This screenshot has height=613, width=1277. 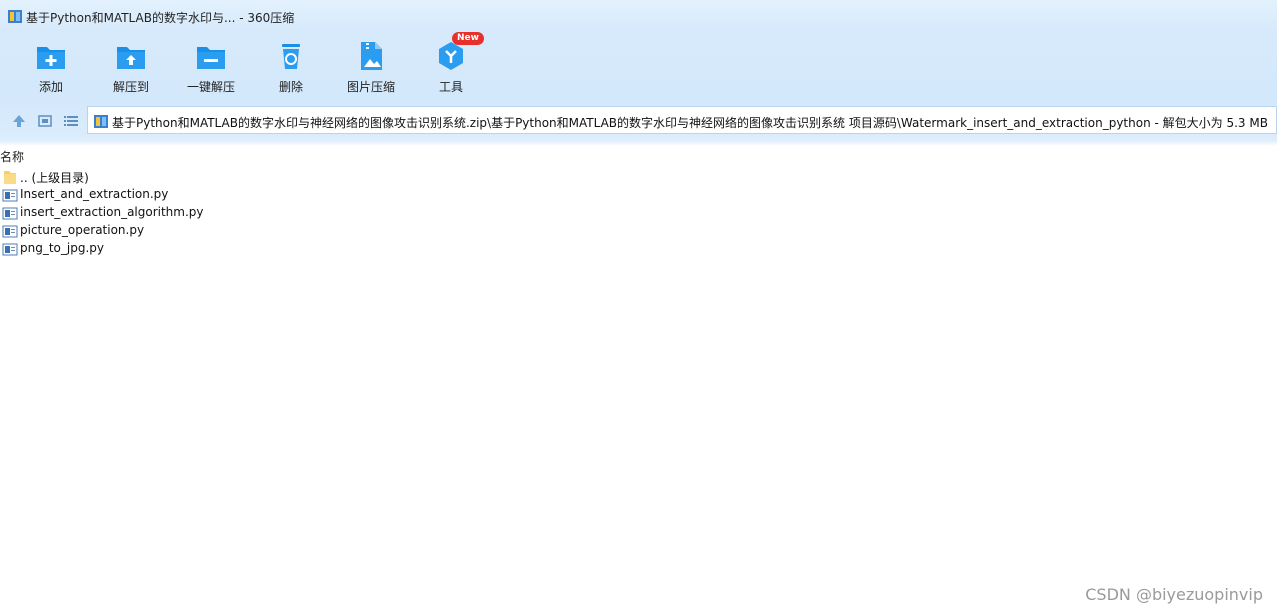 What do you see at coordinates (50, 87) in the screenshot?
I see `add-label: 添加` at bounding box center [50, 87].